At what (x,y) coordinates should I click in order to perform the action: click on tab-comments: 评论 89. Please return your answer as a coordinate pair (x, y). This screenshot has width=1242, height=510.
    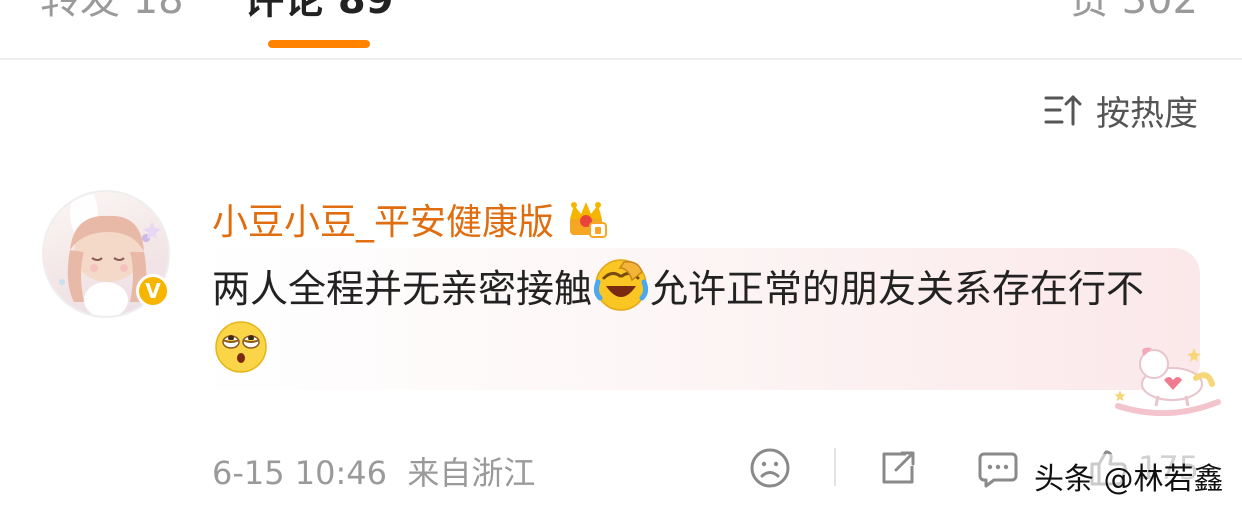
    Looking at the image, I should click on (319, 11).